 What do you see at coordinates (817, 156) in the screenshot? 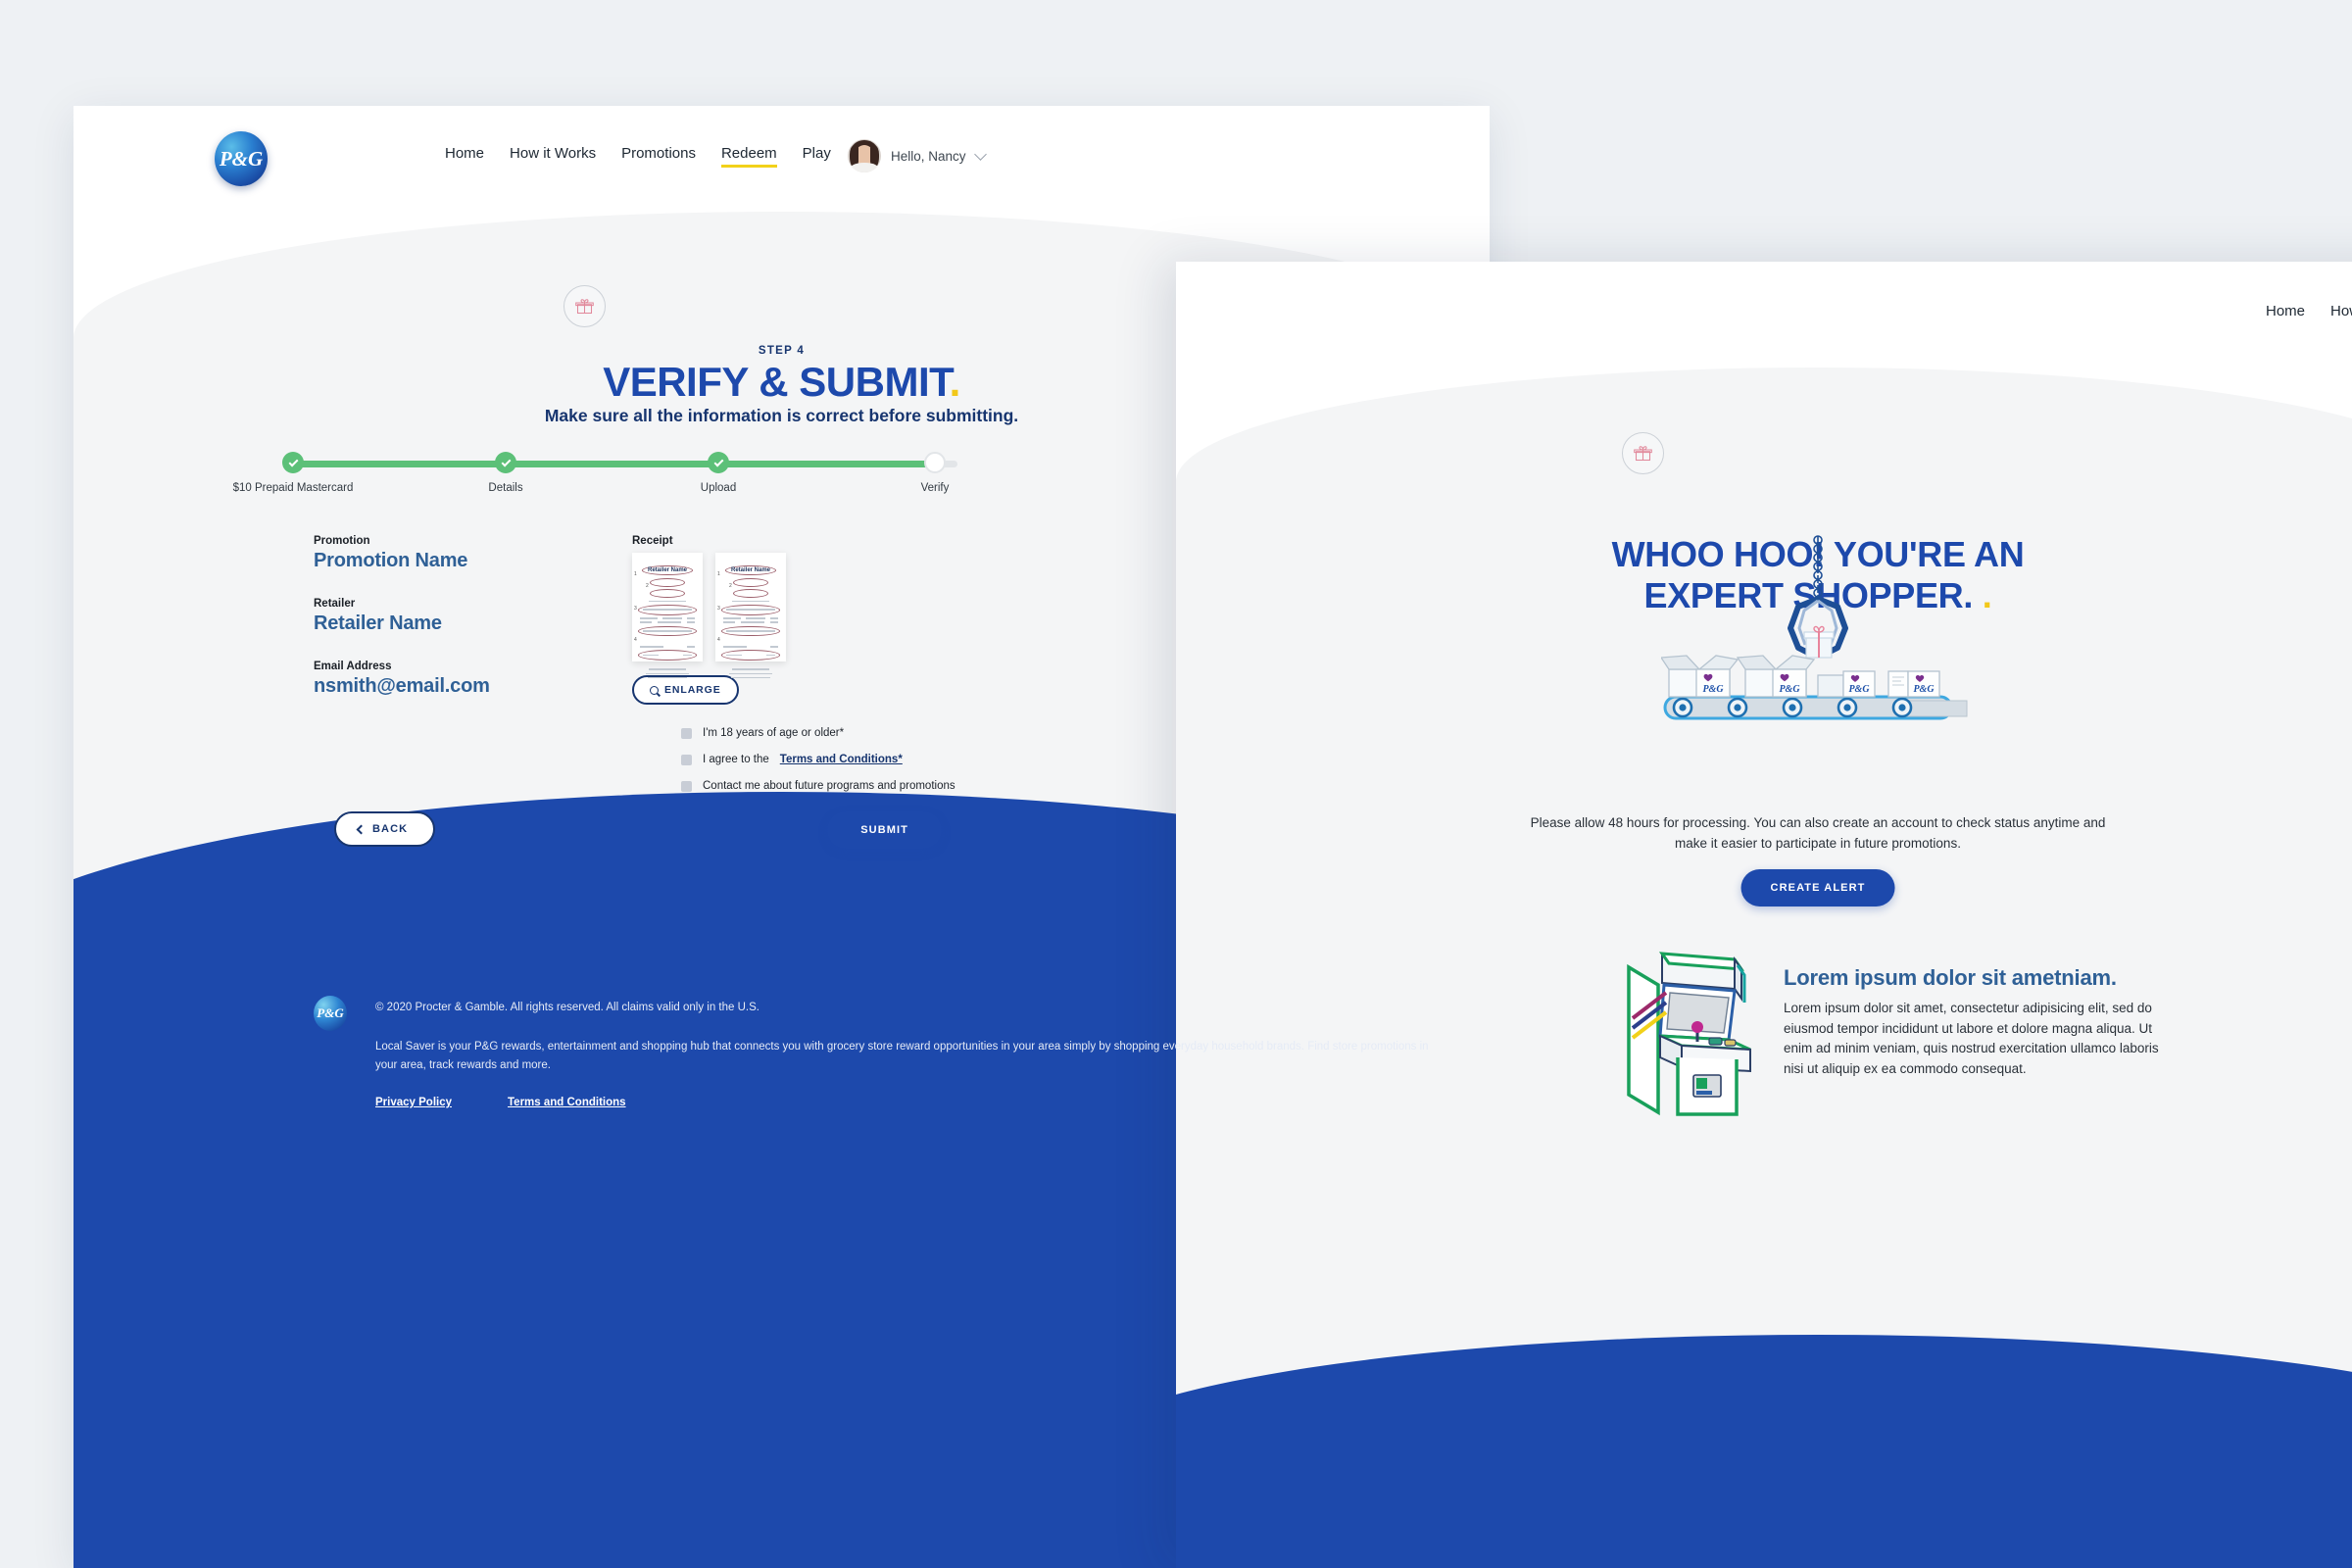
I see `nav-item-play: Play` at bounding box center [817, 156].